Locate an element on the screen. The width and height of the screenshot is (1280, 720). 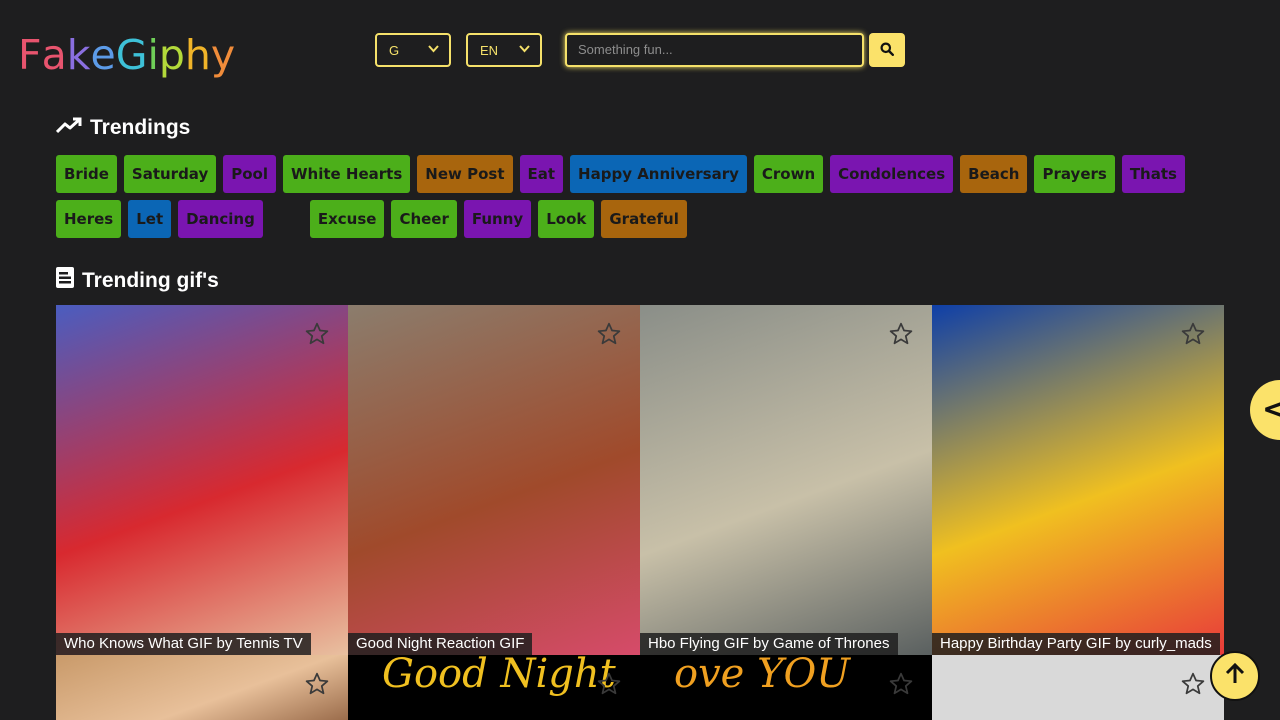
rating-select-value: G is located at coordinates (394, 50).